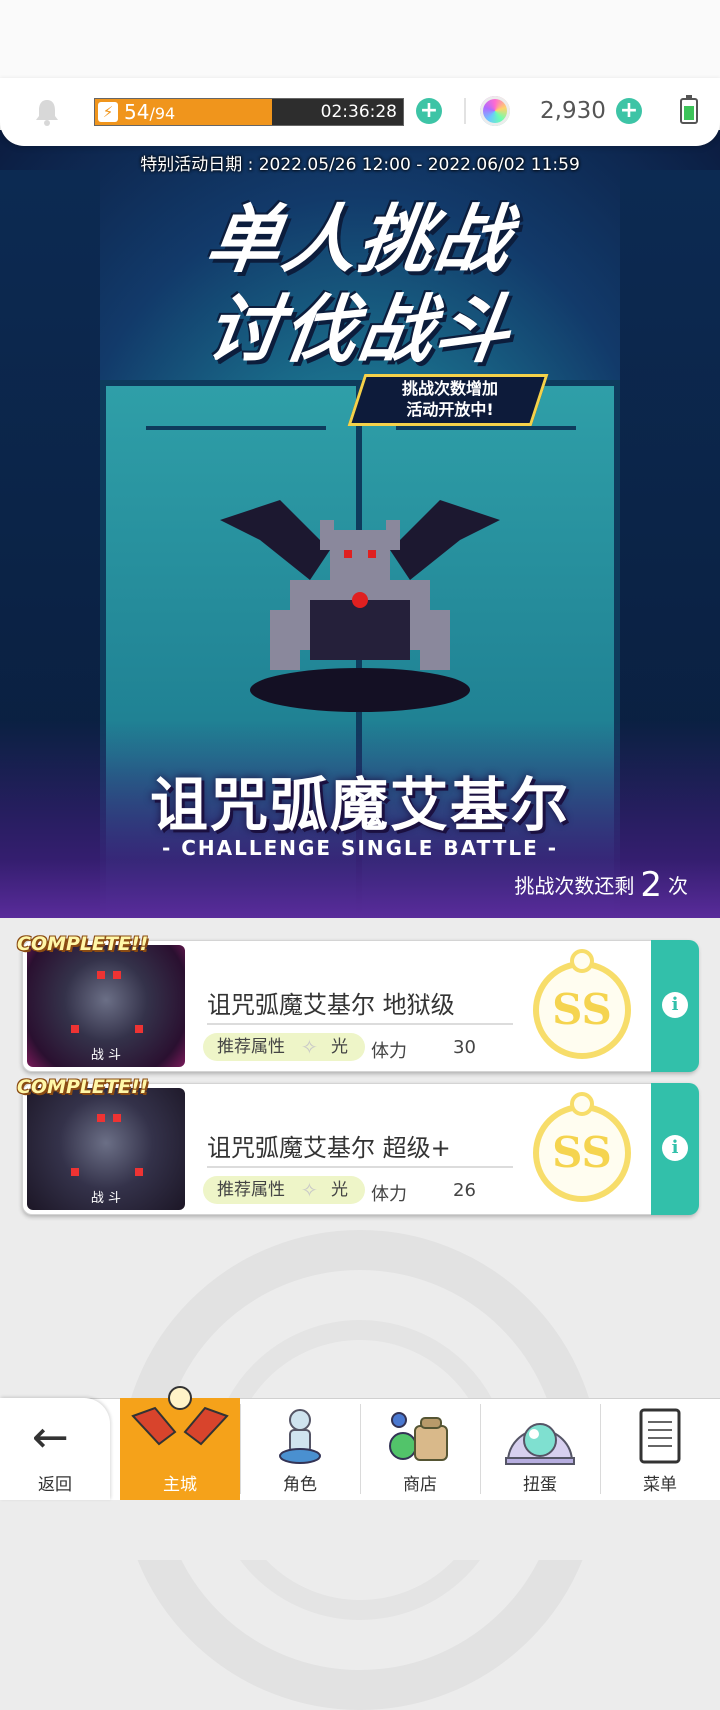  I want to click on stamina-fill, so click(183, 112).